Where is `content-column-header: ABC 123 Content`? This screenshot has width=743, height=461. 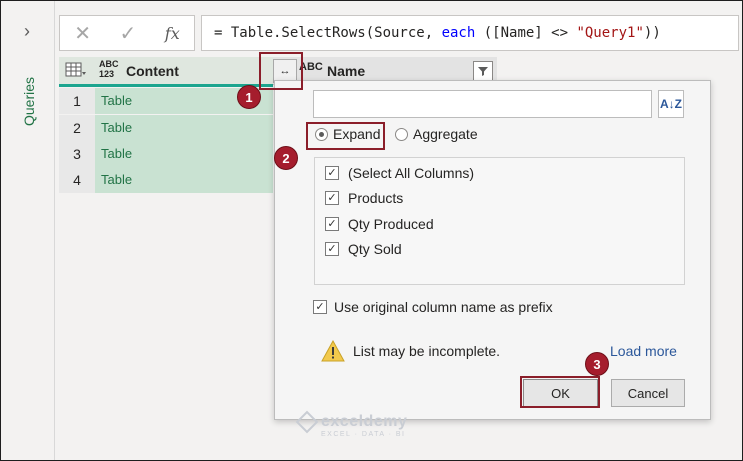 content-column-header: ABC 123 Content is located at coordinates (166, 72).